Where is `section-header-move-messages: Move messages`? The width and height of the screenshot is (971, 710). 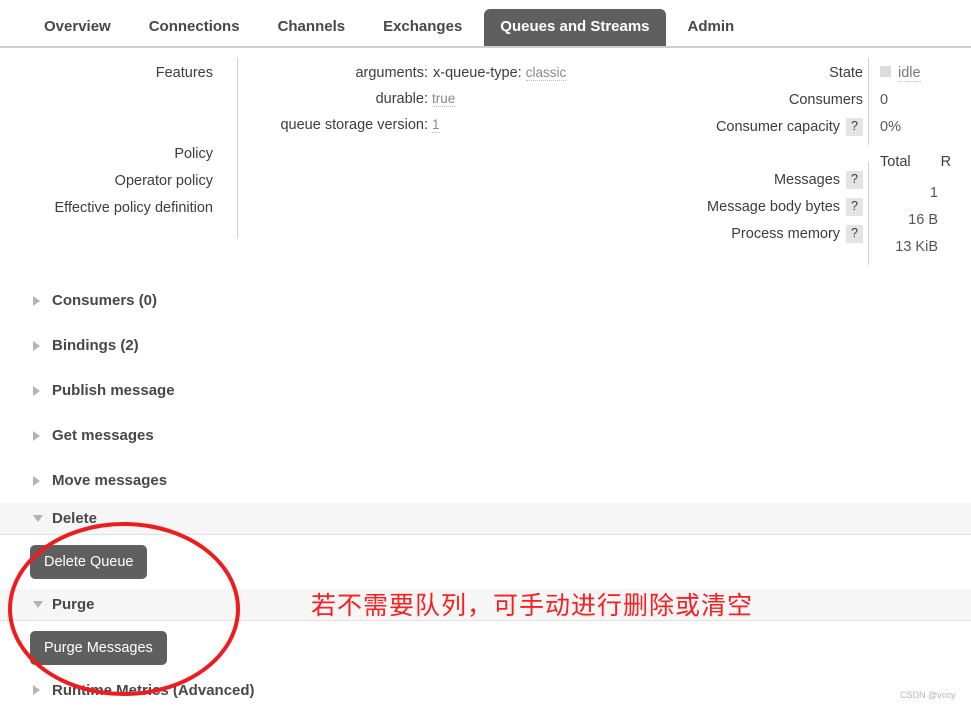
section-header-move-messages: Move messages is located at coordinates (485, 480).